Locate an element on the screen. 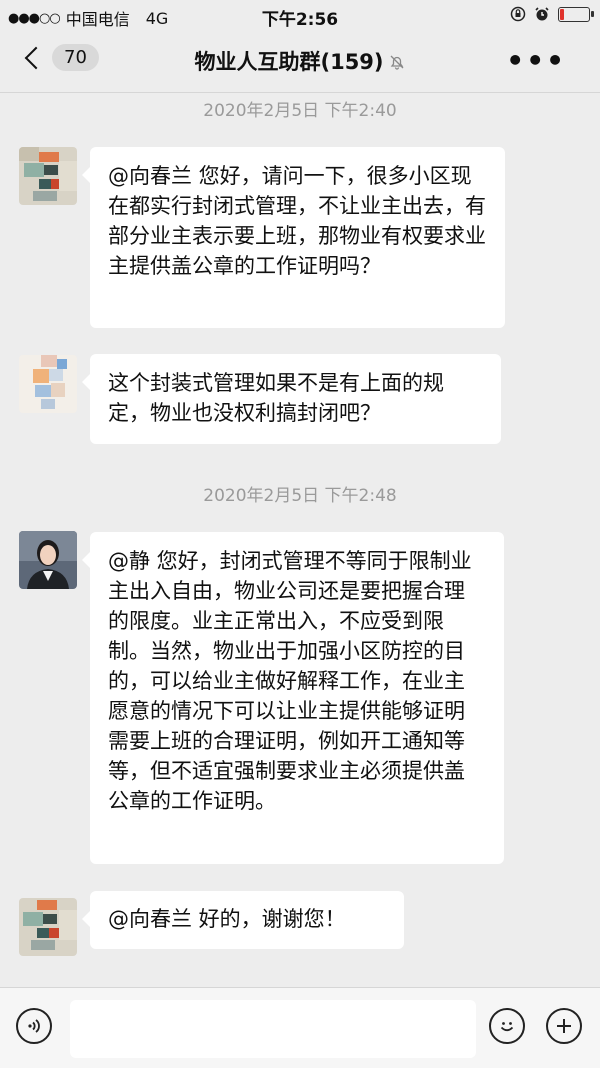  status-icons is located at coordinates (552, 14).